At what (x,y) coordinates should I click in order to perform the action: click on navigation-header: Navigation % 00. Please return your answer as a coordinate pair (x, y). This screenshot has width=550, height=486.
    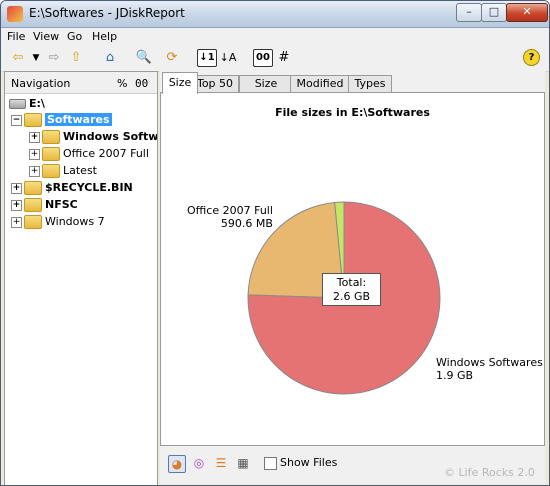
    Looking at the image, I should click on (81, 83).